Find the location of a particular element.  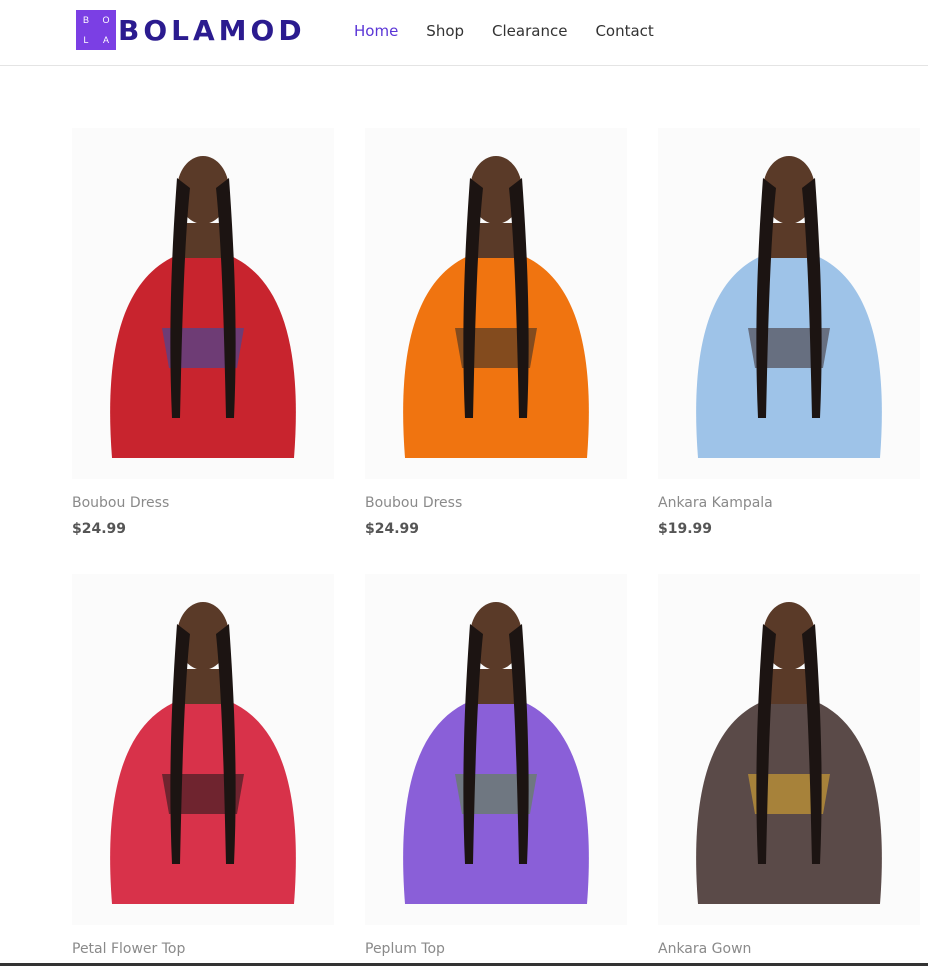

product-name: Ankara Kampala is located at coordinates (789, 503).